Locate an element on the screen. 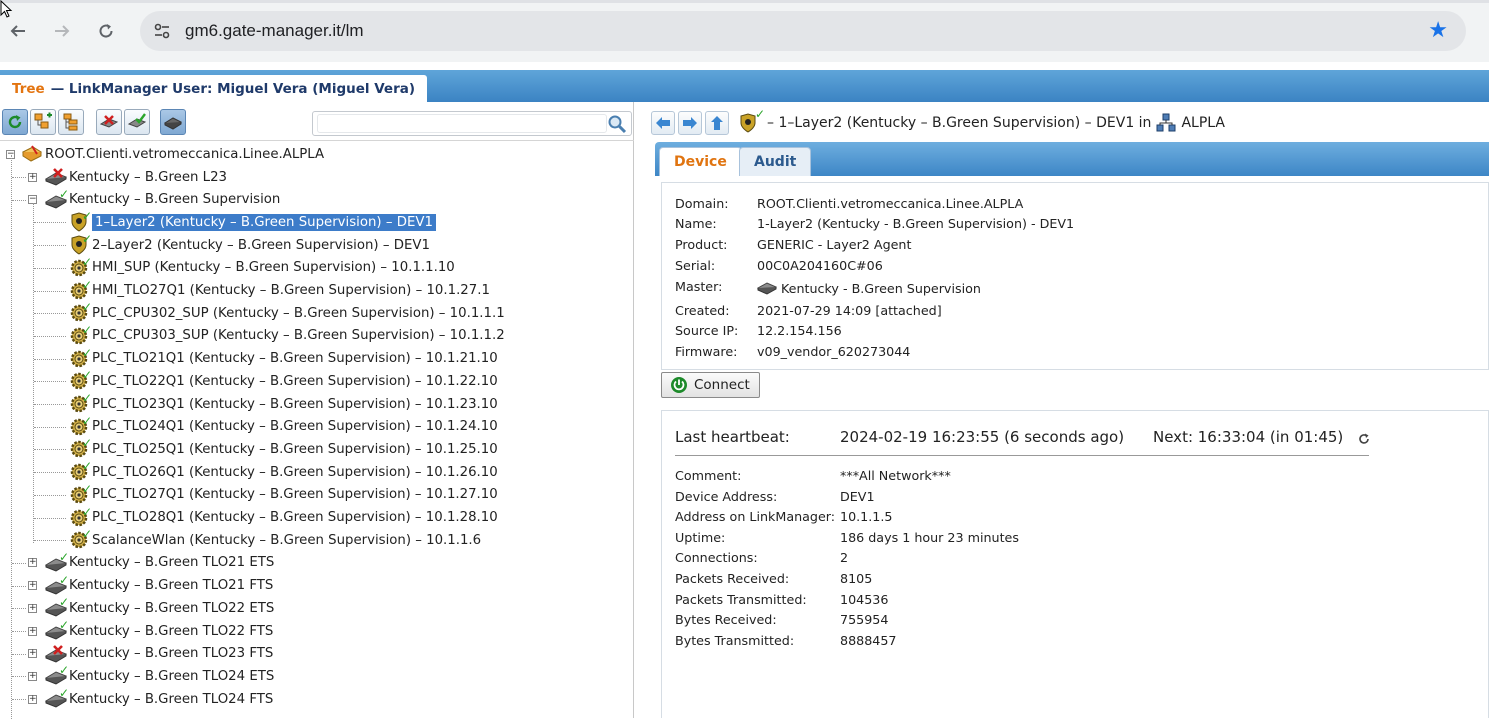 The width and height of the screenshot is (1489, 720). router-red-icon is located at coordinates (56, 177).